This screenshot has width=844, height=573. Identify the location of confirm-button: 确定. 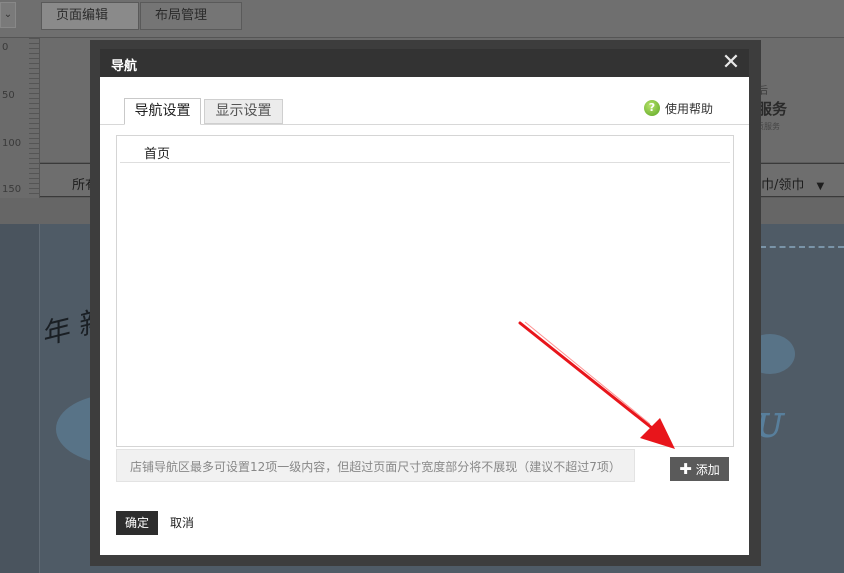
(137, 523).